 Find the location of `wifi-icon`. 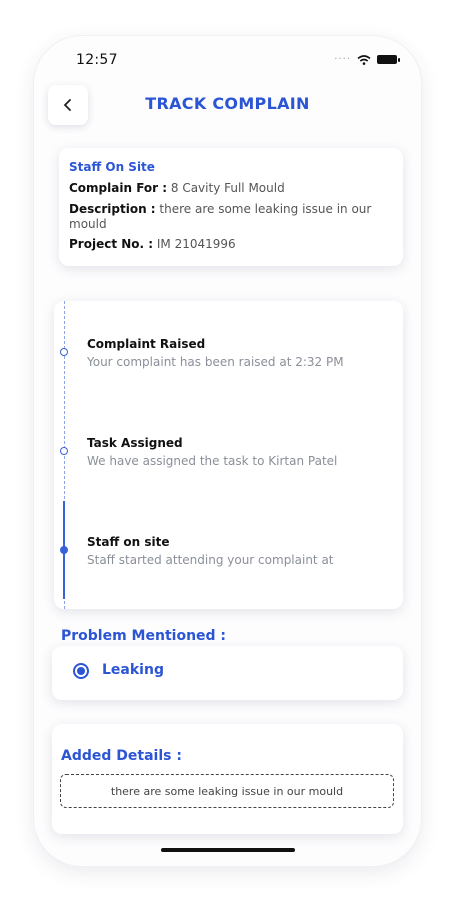

wifi-icon is located at coordinates (364, 59).